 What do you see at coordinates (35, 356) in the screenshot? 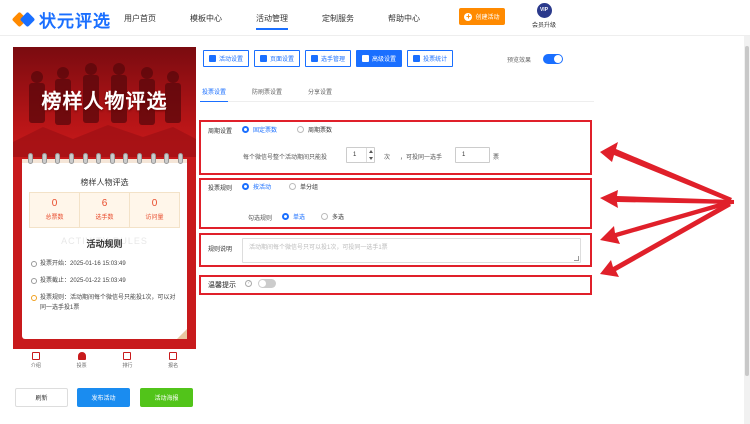
I see `intro-icon` at bounding box center [35, 356].